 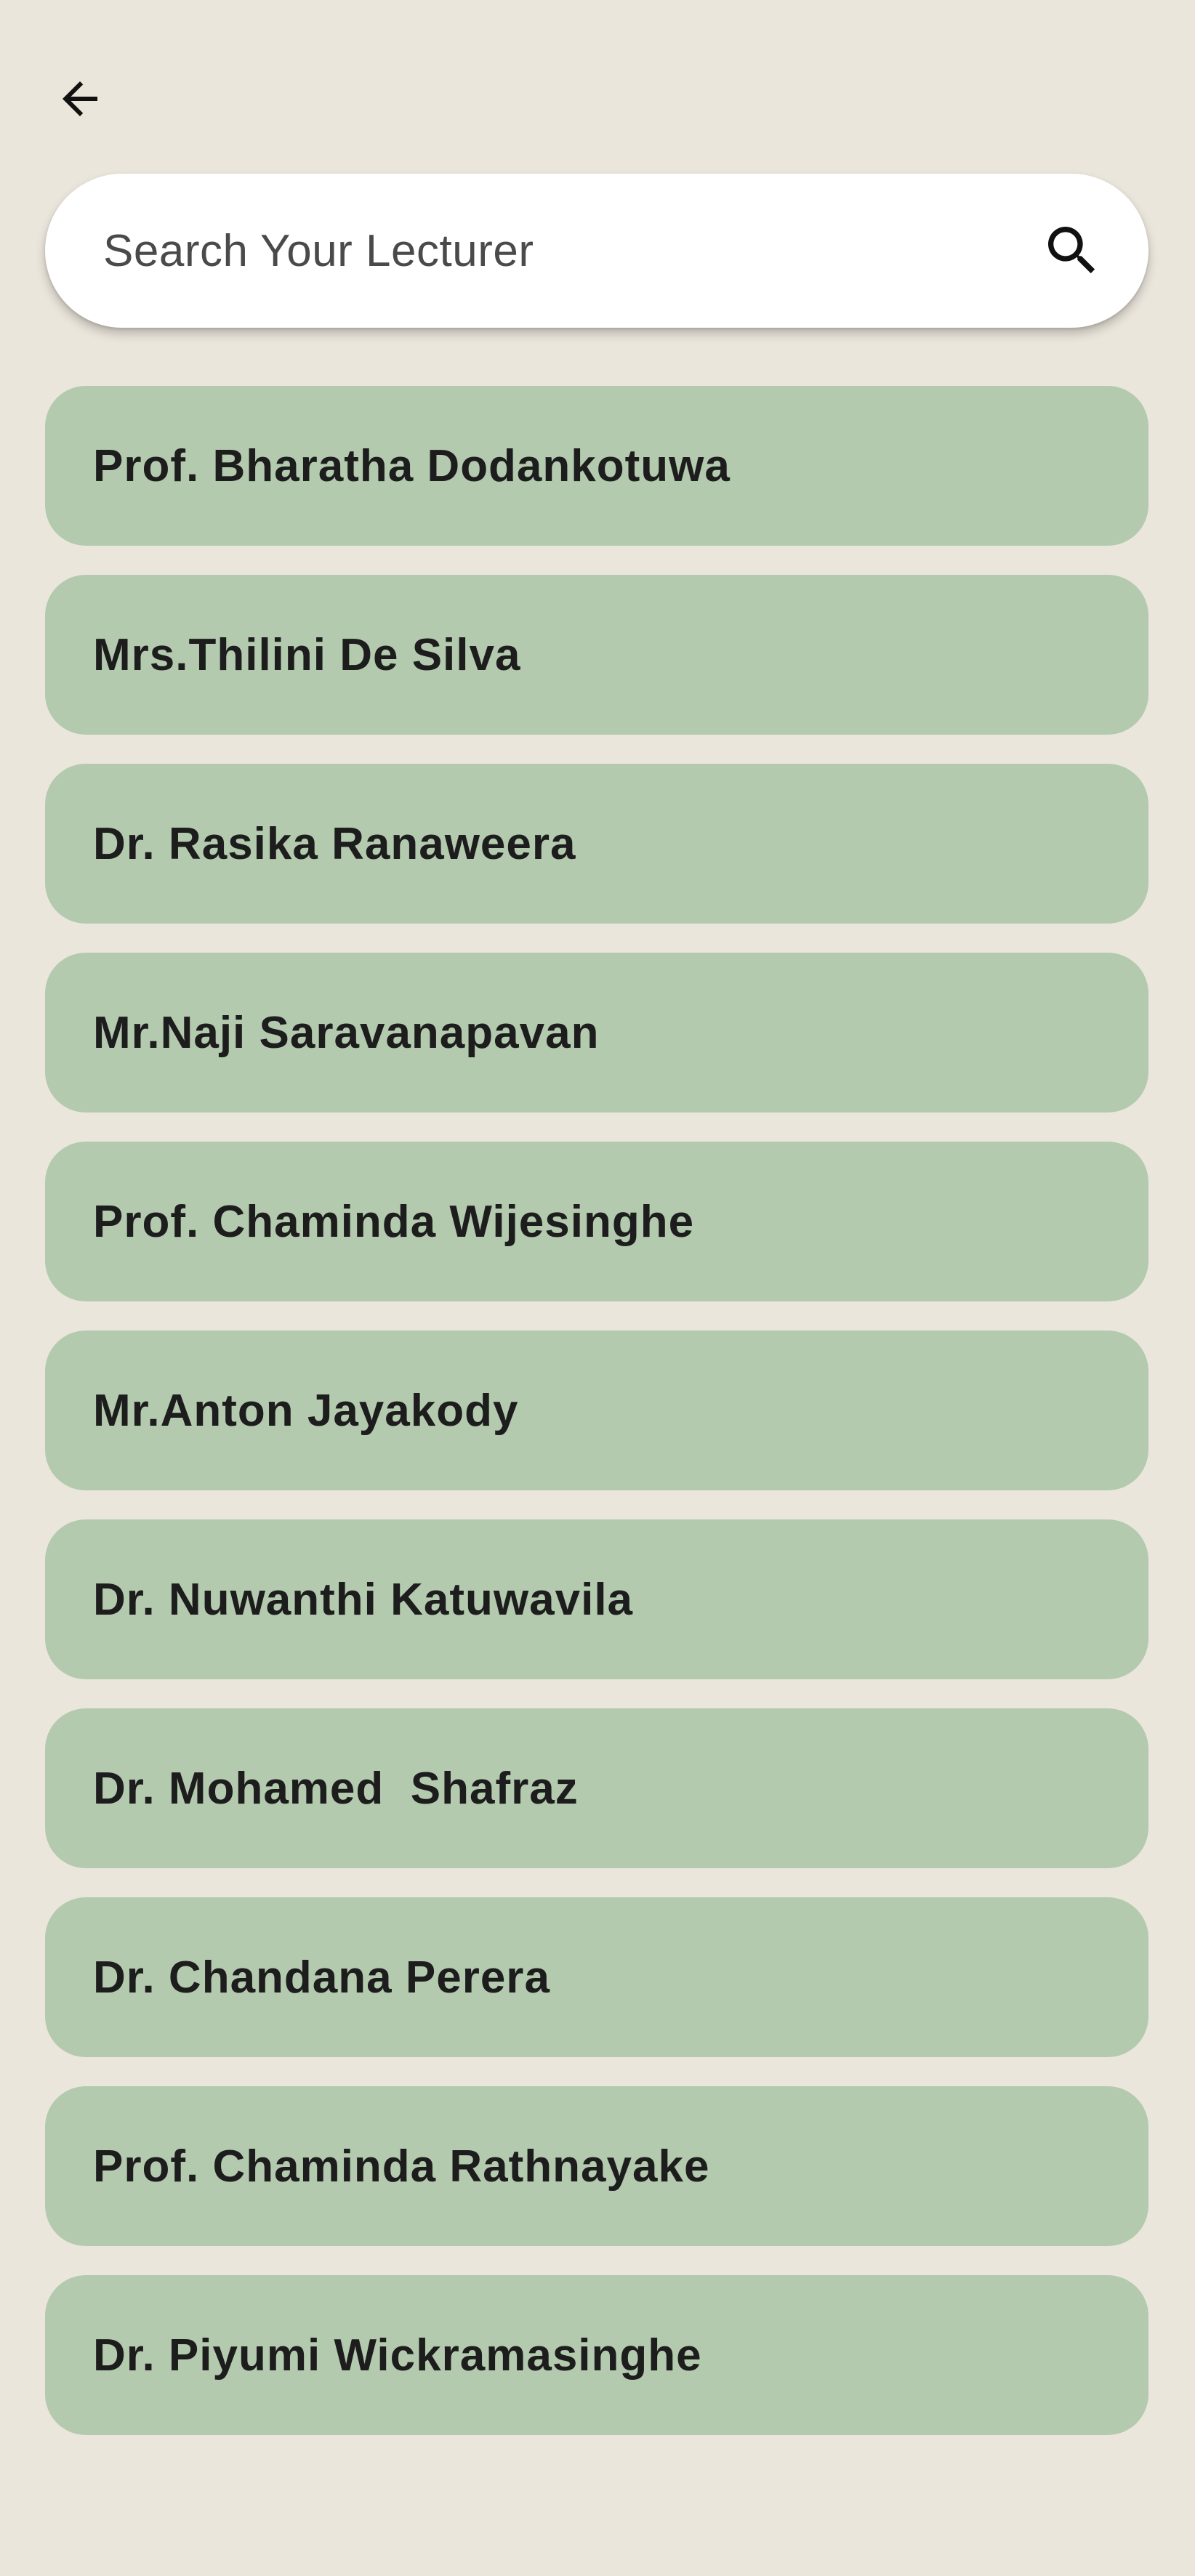 What do you see at coordinates (306, 1411) in the screenshot?
I see `lecturer-name: Mr.Anton Jayakody` at bounding box center [306, 1411].